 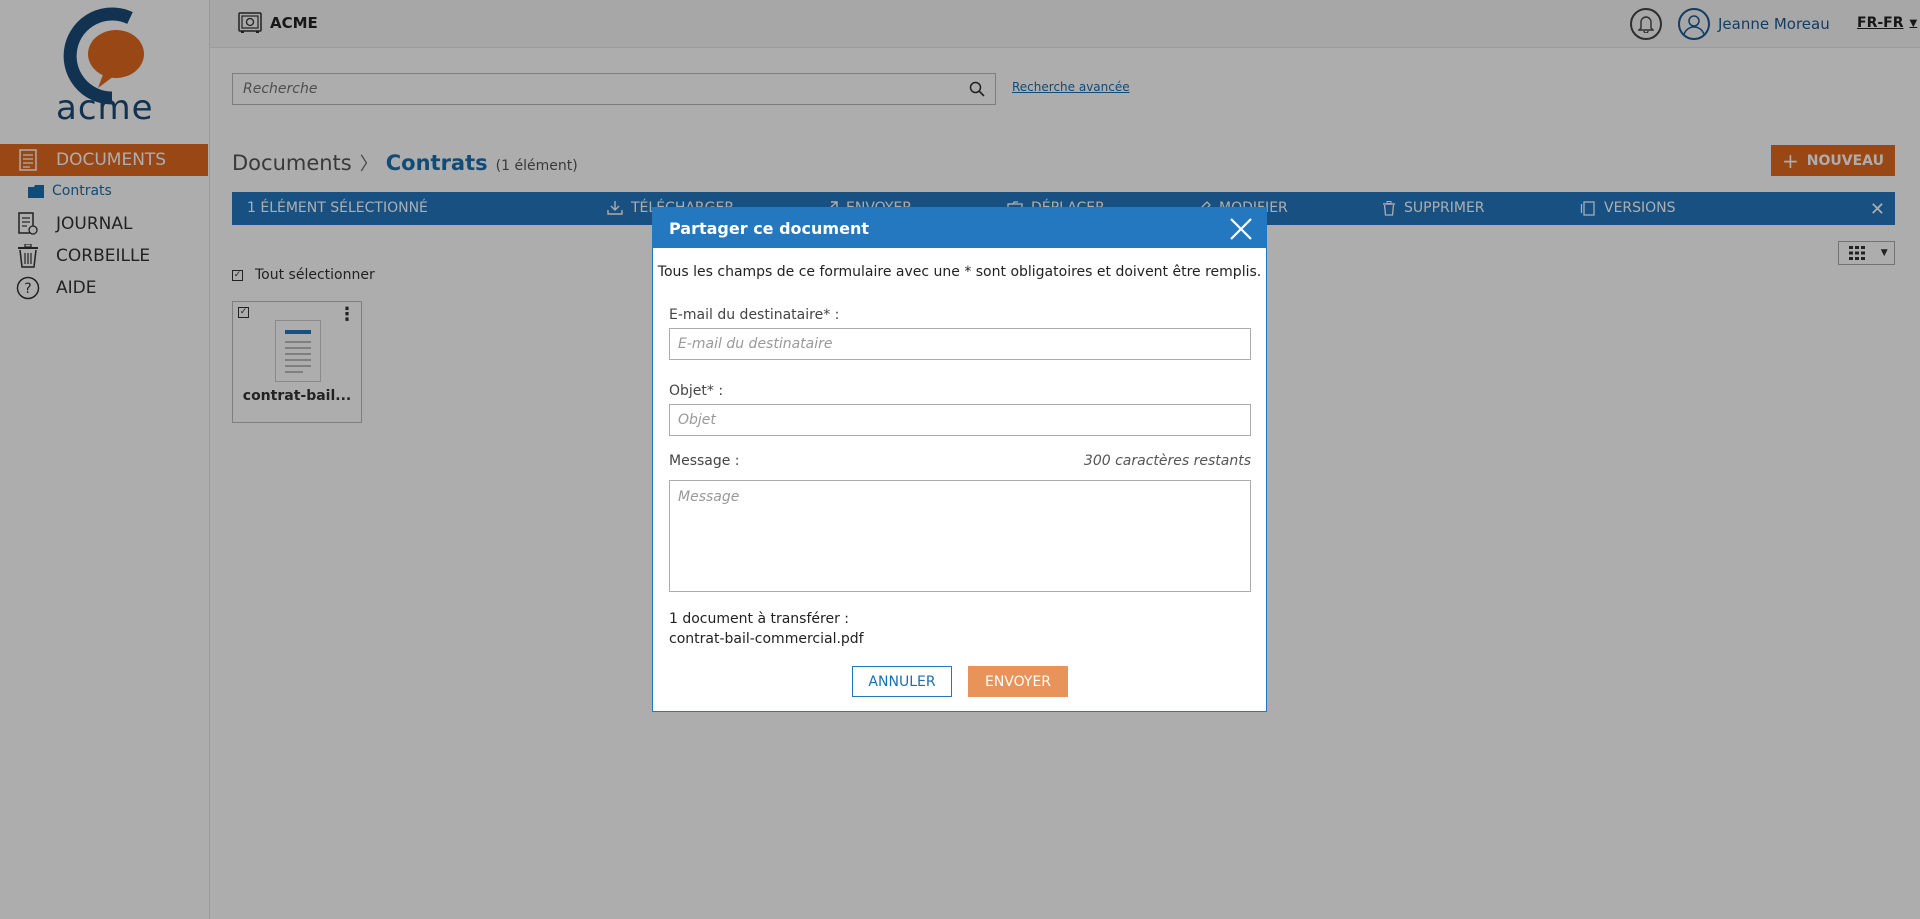 I want to click on message-field, so click(x=960, y=536).